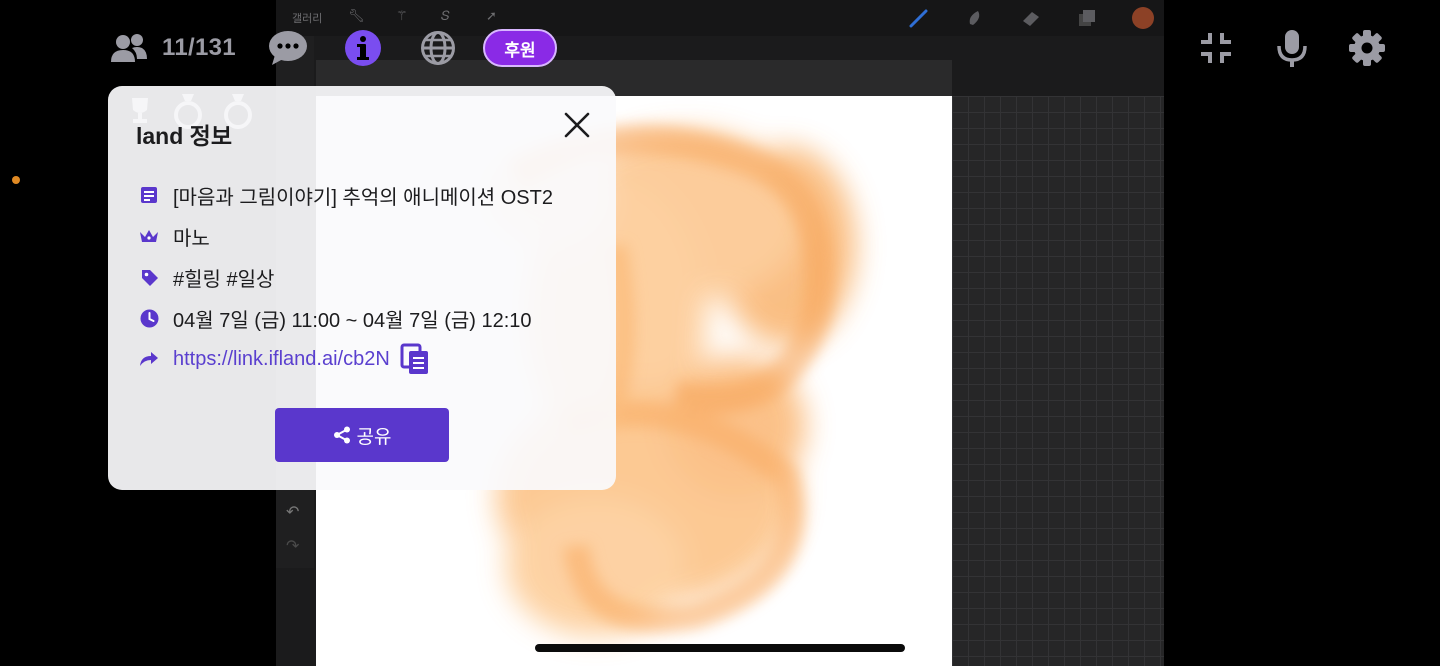 The height and width of the screenshot is (666, 1440). I want to click on room-title-row: [마음과 그림이야기] 추억의 애니메이션 OST2, so click(345, 195).